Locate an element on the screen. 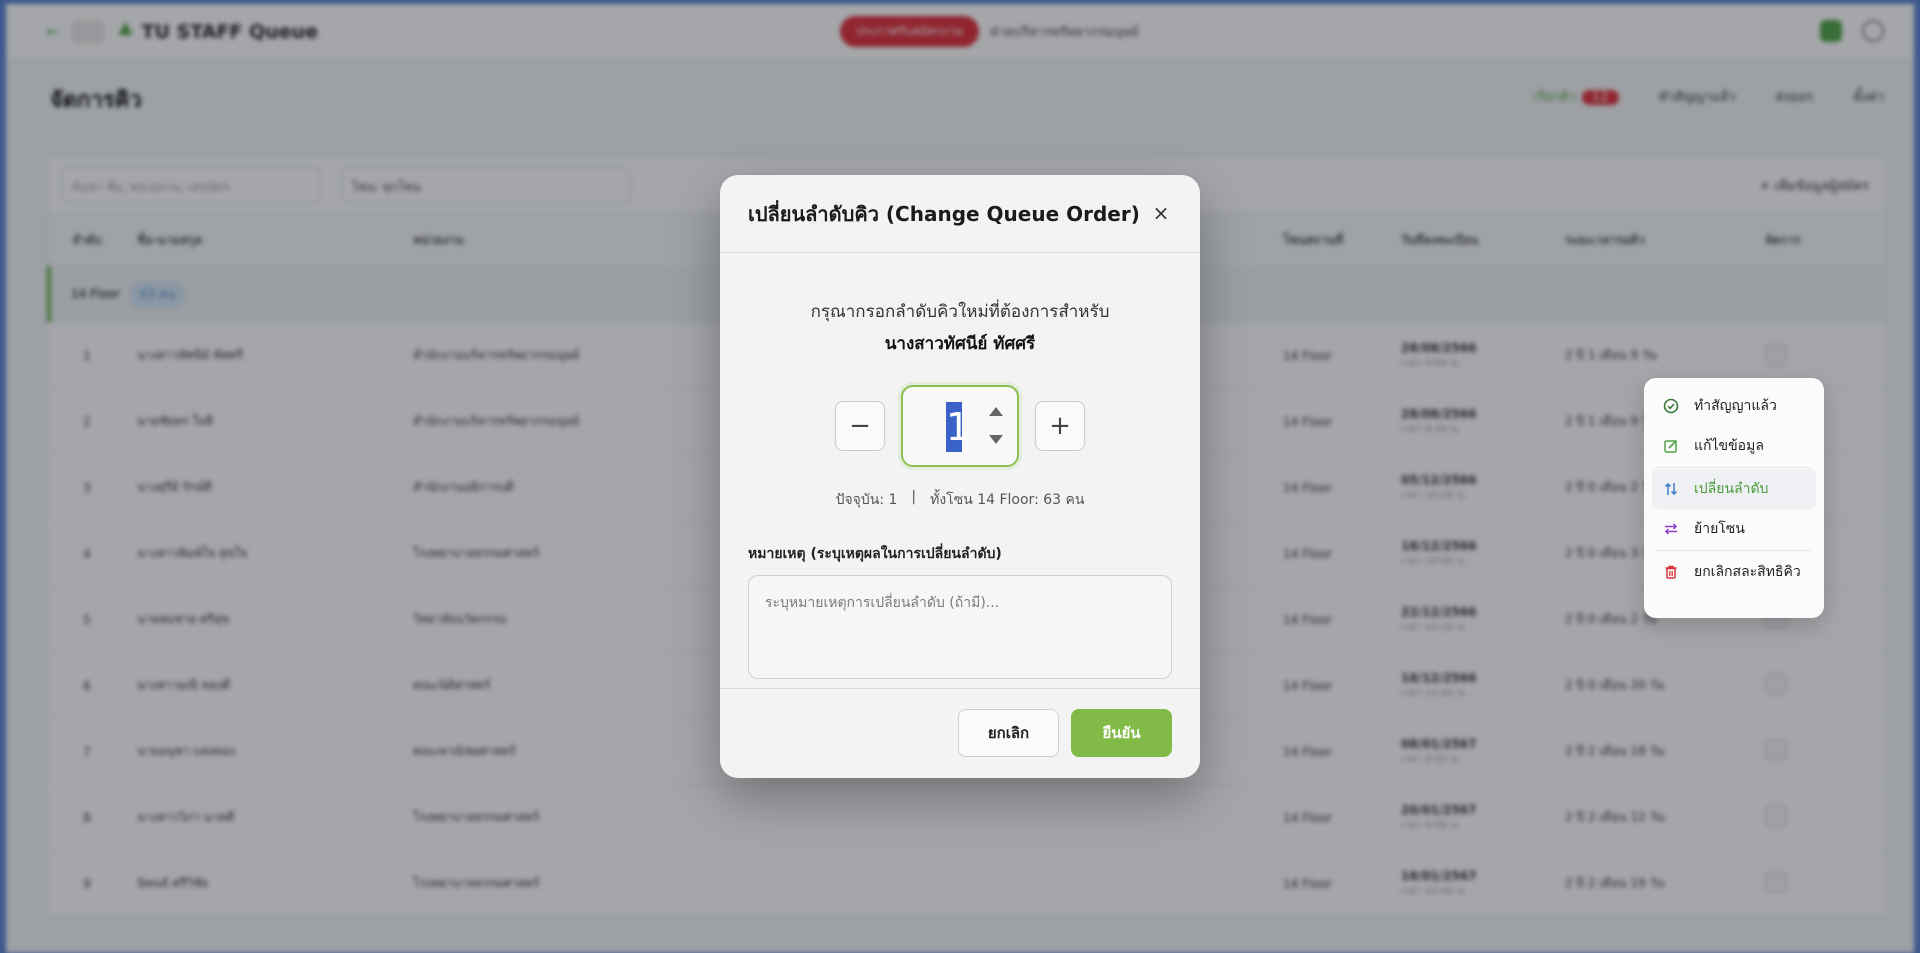 The image size is (1920, 953). decrement-button: − is located at coordinates (860, 426).